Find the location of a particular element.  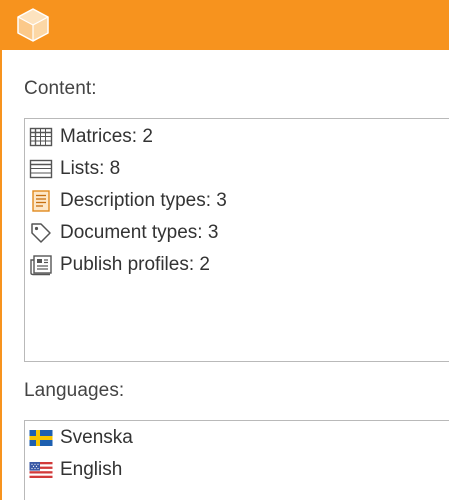

content-item-label: Document types: 3 is located at coordinates (139, 232).